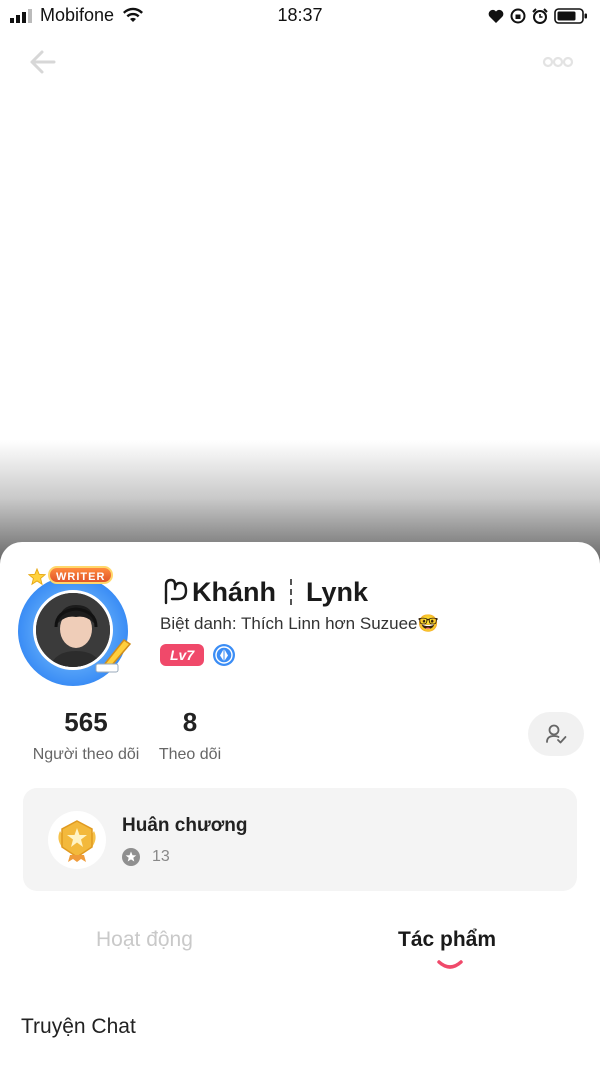 The width and height of the screenshot is (600, 1067). I want to click on status-bar: Mobifone 18:37, so click(300, 16).